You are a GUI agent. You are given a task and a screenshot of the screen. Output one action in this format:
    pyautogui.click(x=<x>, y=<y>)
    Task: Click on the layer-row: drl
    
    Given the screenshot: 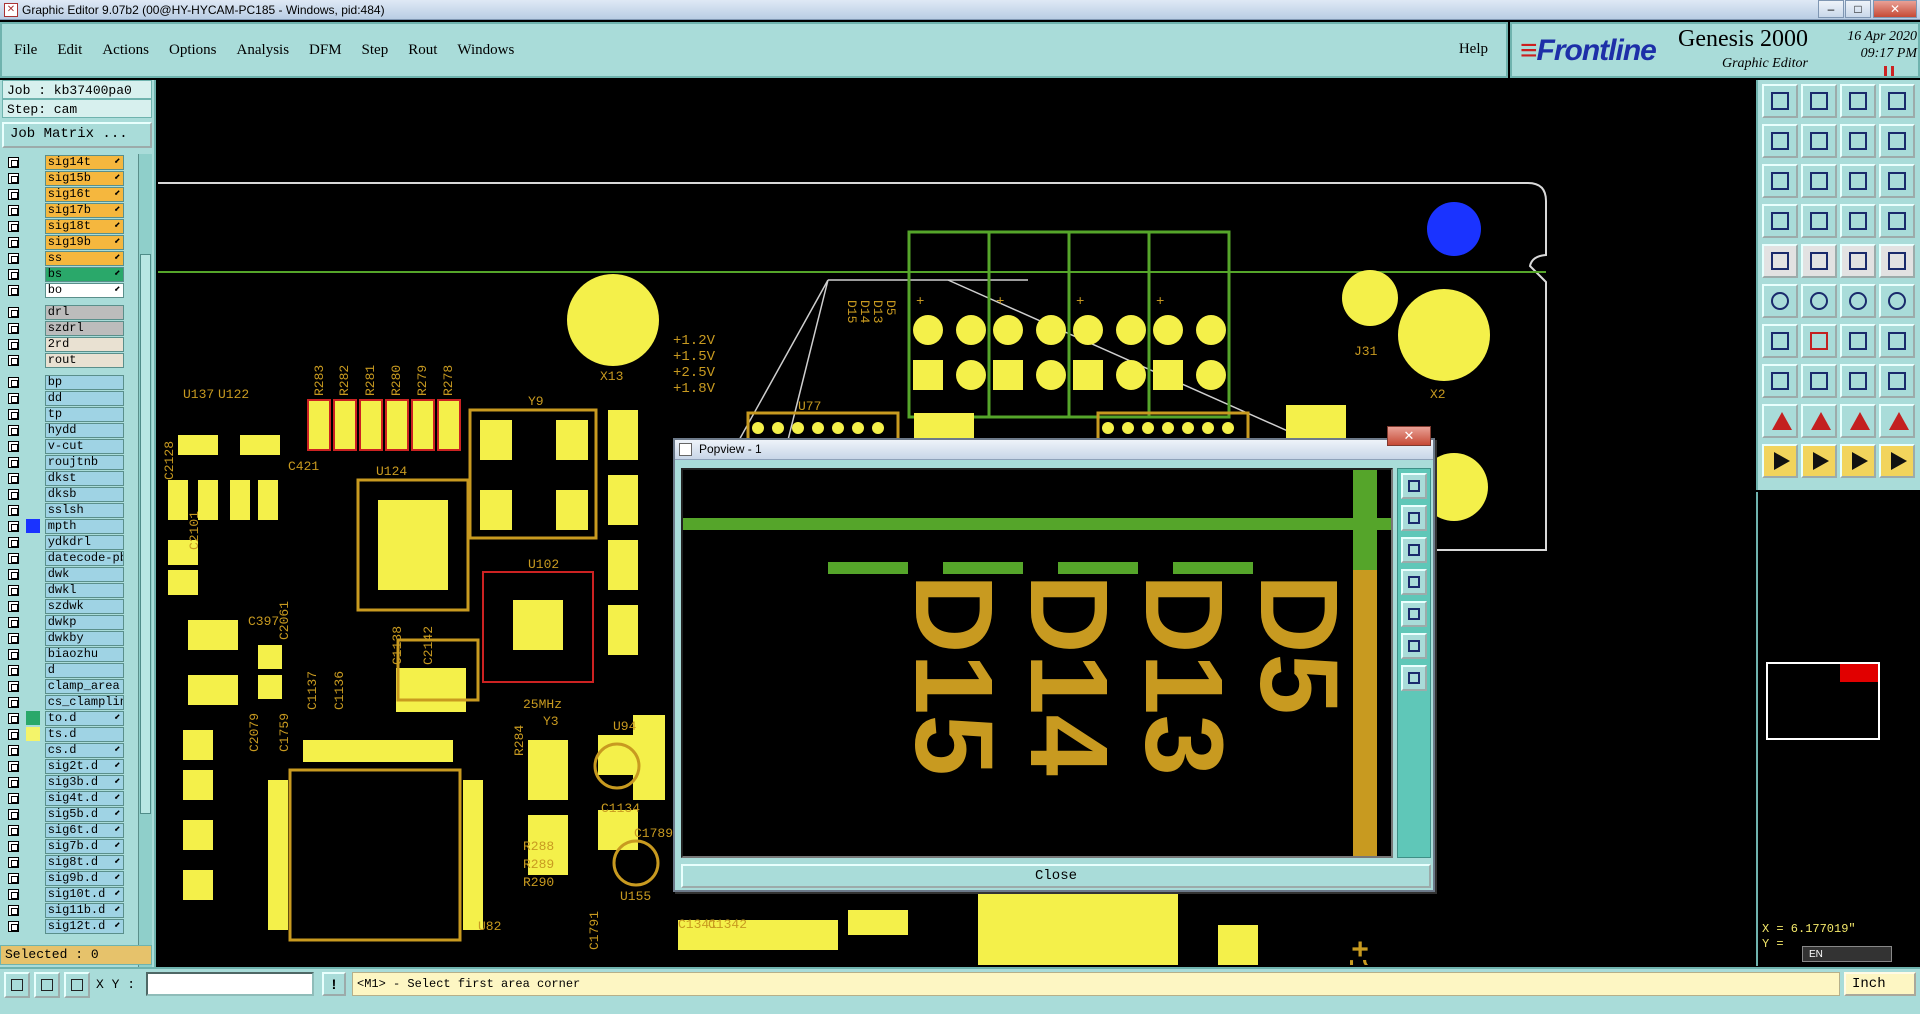 What is the action you would take?
    pyautogui.click(x=64, y=312)
    